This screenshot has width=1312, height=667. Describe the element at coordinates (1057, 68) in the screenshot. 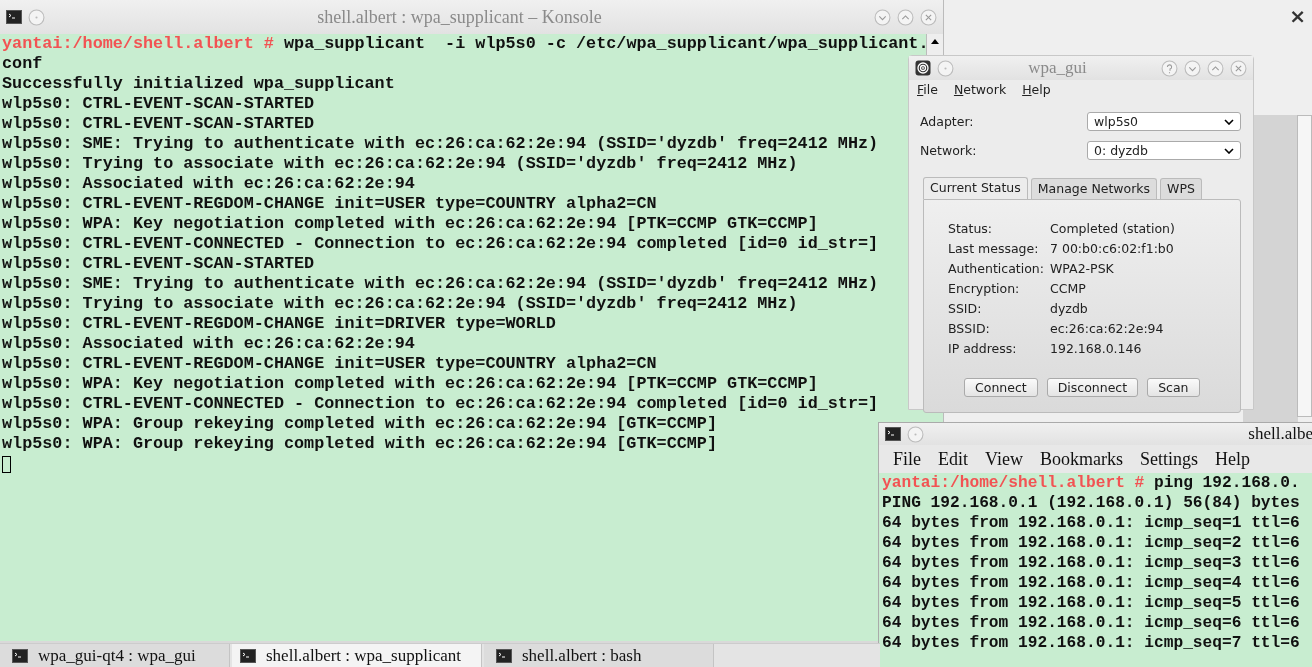

I see `window-title: wpa_gui` at that location.